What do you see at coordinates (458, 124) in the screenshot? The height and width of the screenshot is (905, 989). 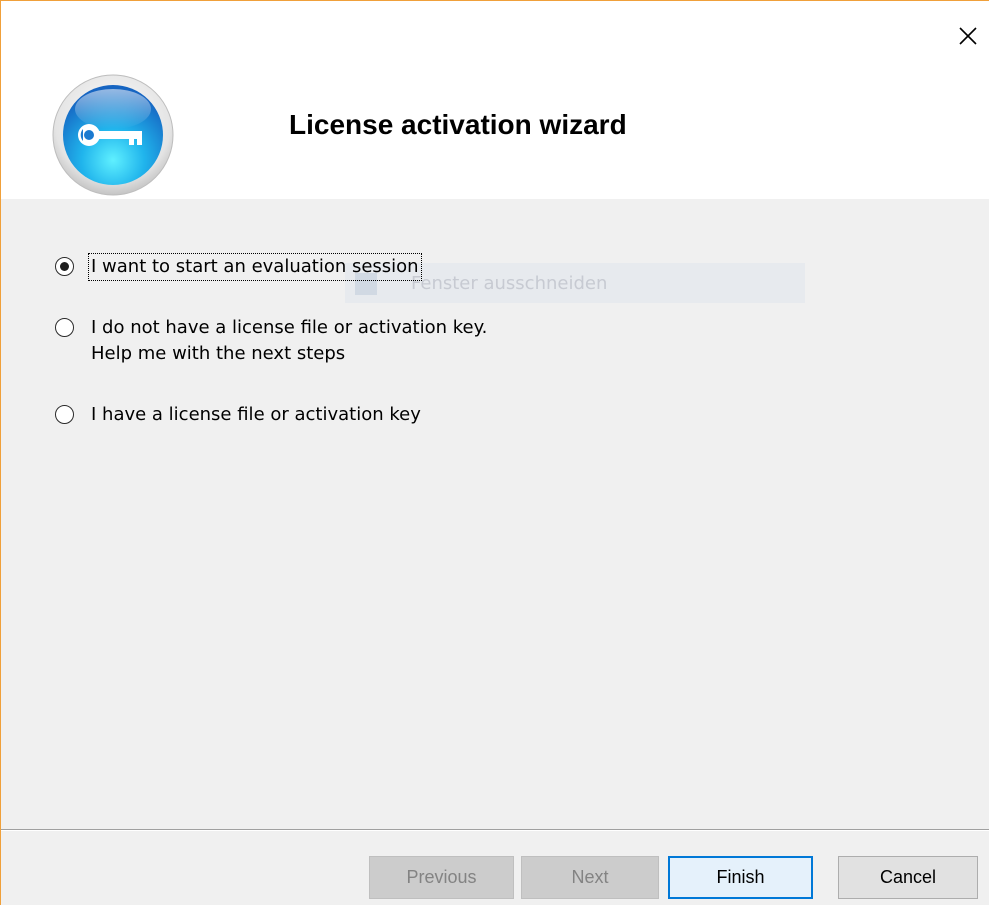 I see `wizard-title: License activation wizard` at bounding box center [458, 124].